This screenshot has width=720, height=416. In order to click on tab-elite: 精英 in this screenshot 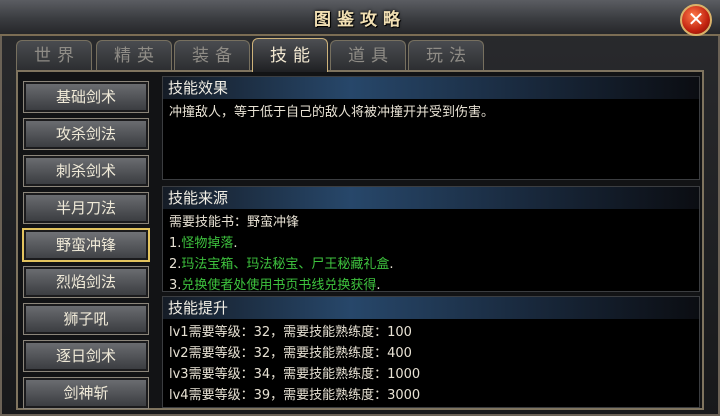, I will do `click(134, 55)`.